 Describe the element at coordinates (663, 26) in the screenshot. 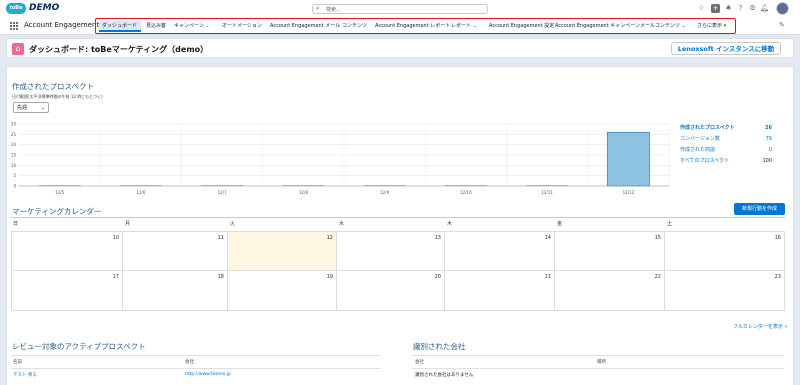

I see `tab-email-content: メールコンテンツ ⌄` at that location.